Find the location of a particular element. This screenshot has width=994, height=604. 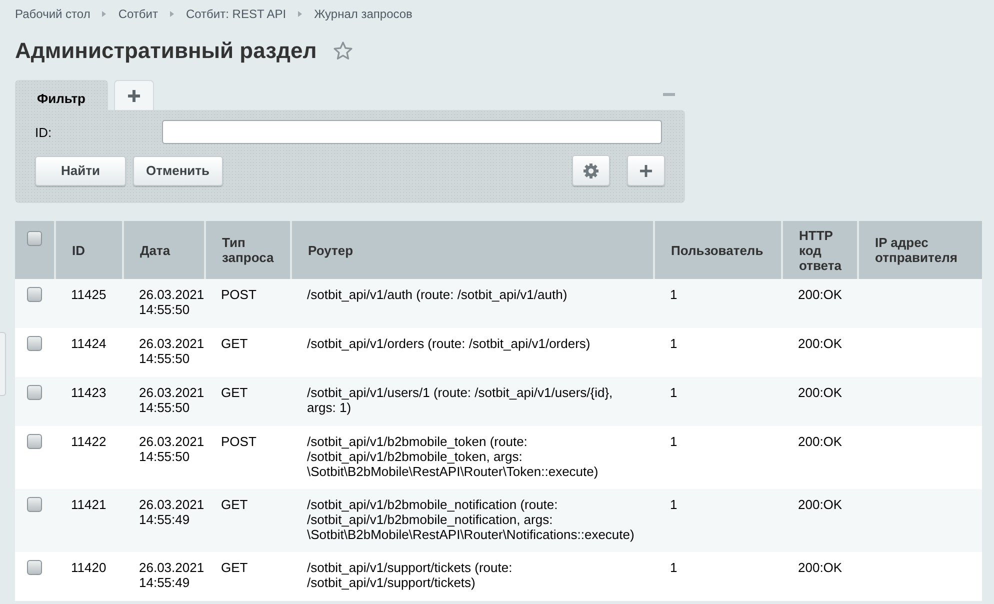

column-header: Роутер is located at coordinates (472, 250).